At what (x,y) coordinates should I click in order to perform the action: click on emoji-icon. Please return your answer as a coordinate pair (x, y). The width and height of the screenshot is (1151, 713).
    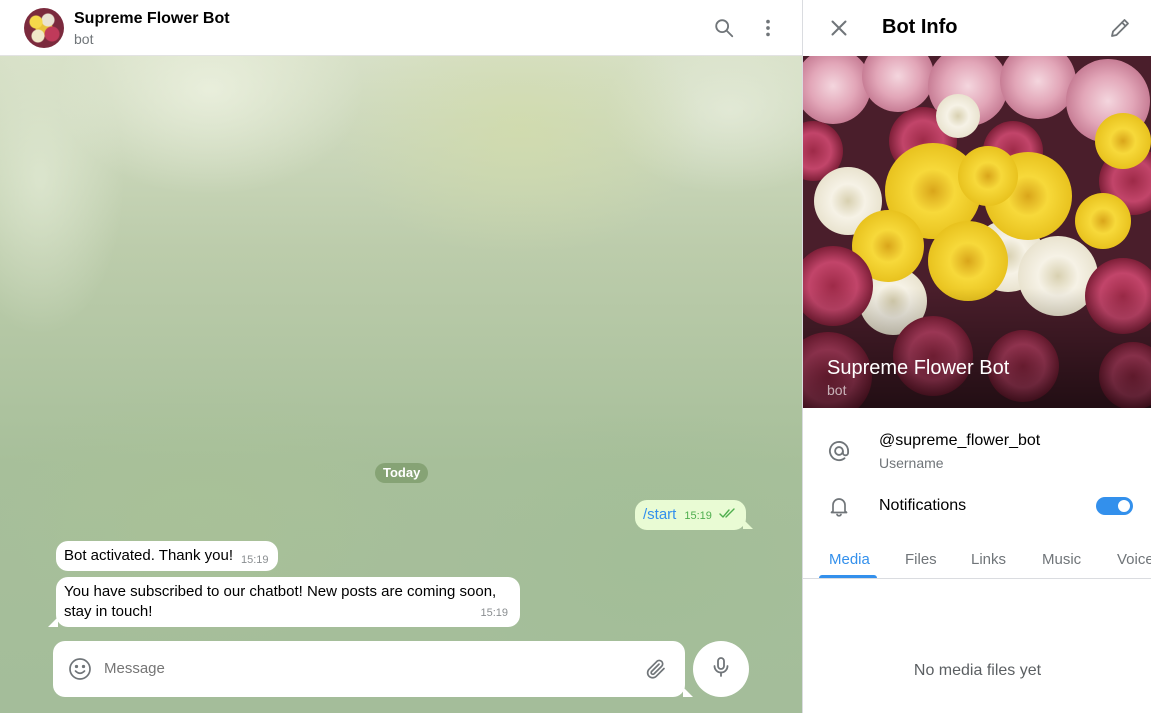
    Looking at the image, I should click on (80, 669).